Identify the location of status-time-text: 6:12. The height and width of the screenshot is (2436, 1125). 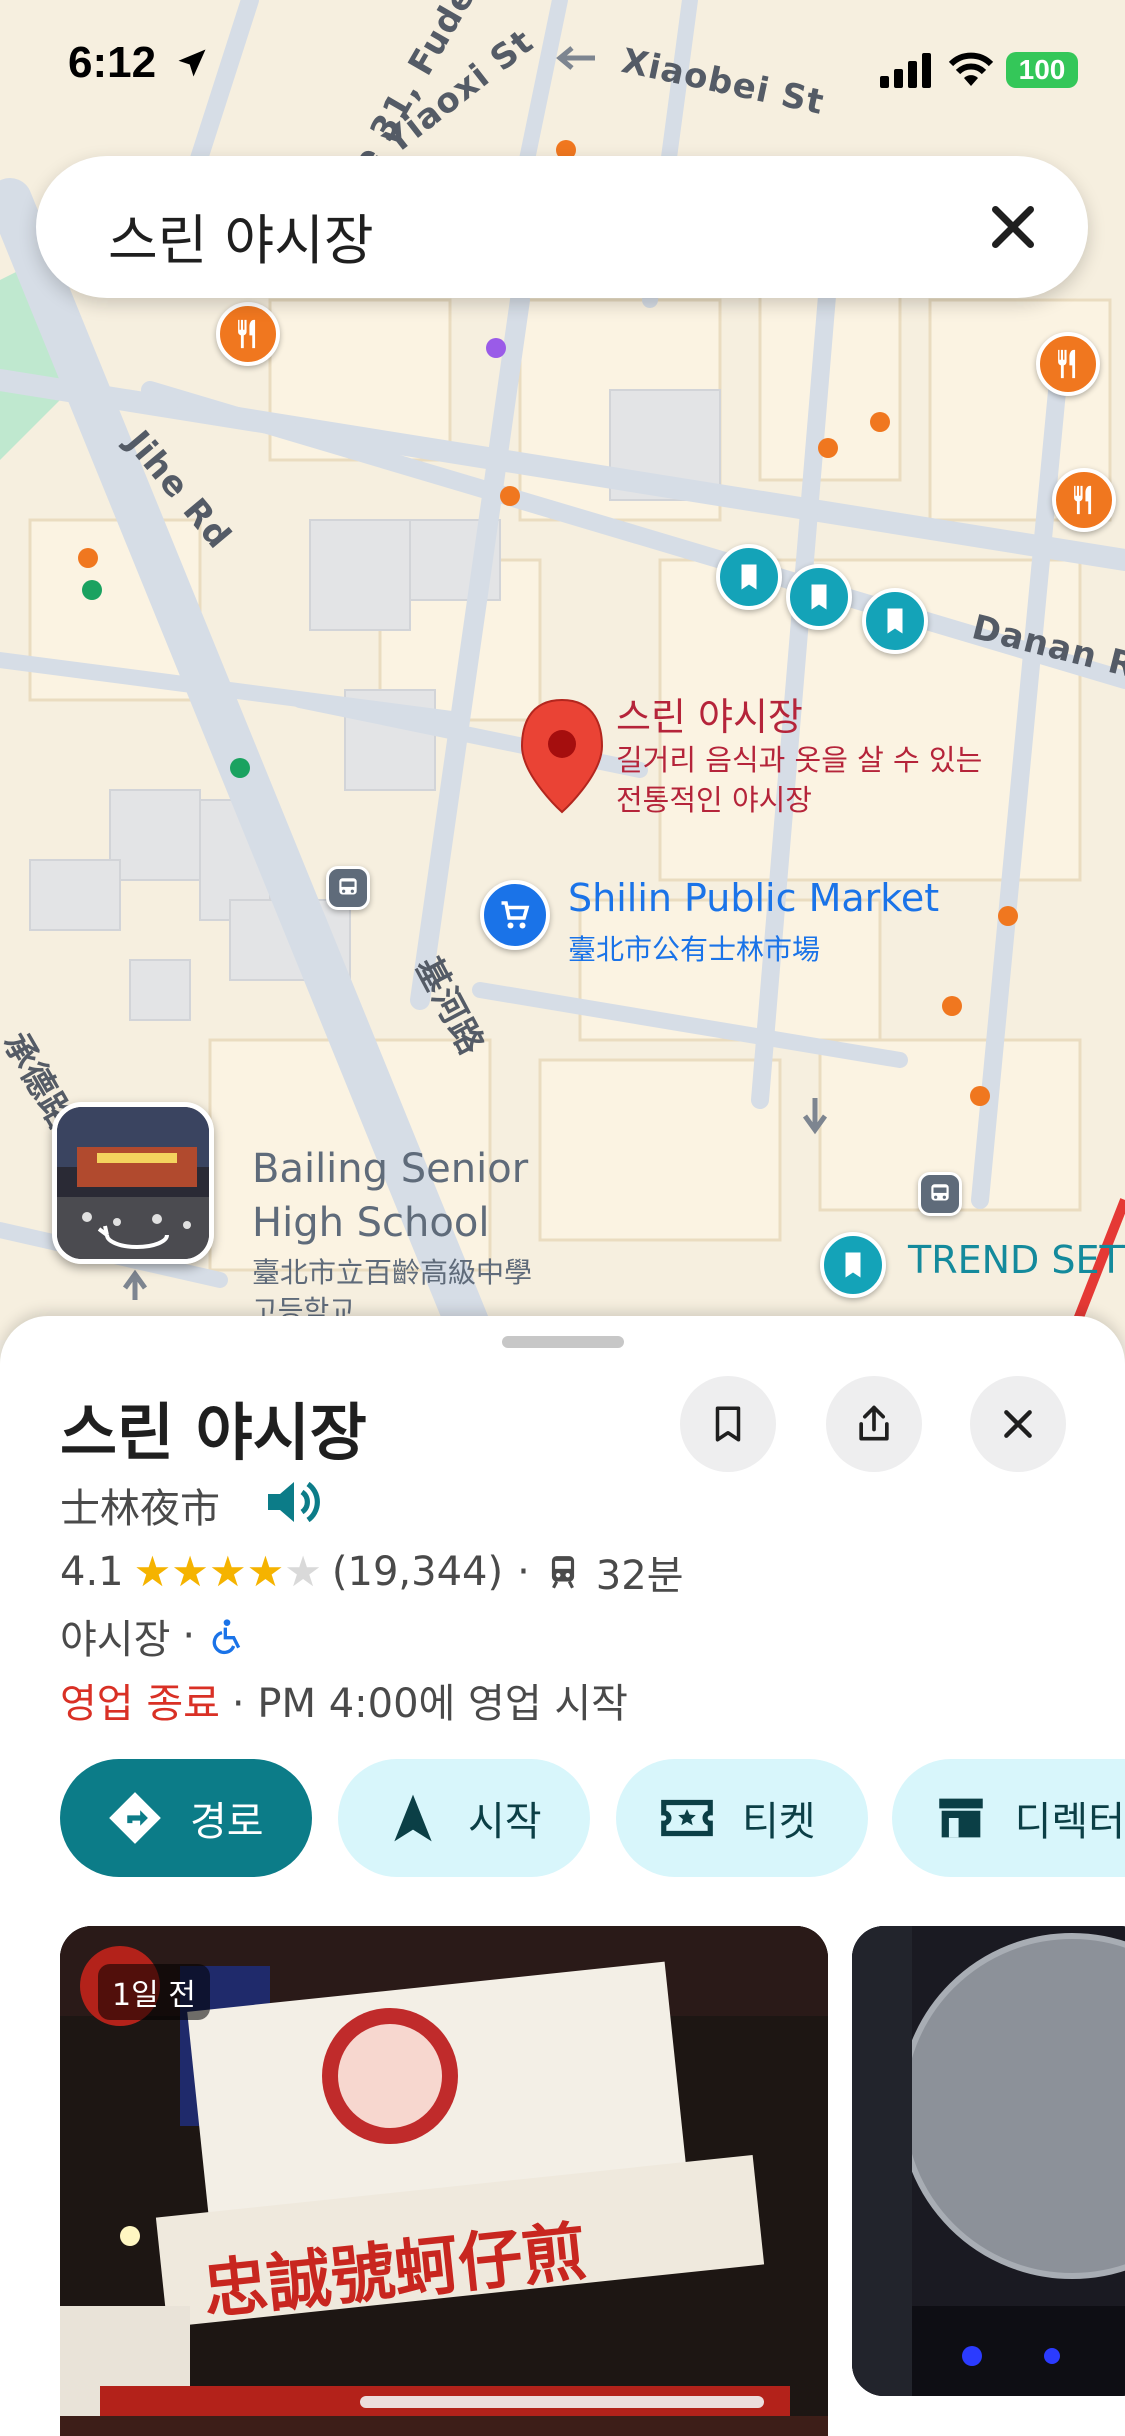
(112, 62).